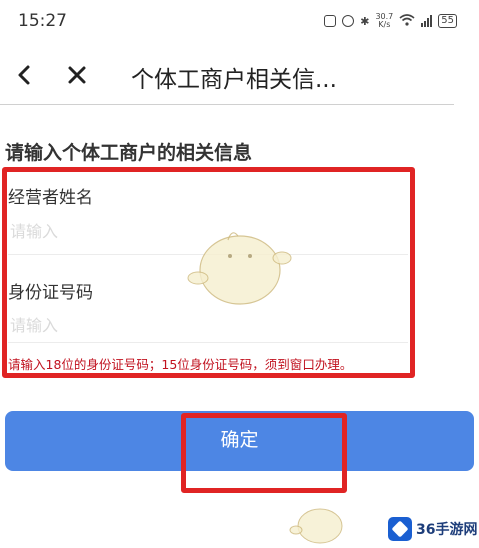  I want to click on section-title: 请输入个体工商户的相关信息, so click(129, 153).